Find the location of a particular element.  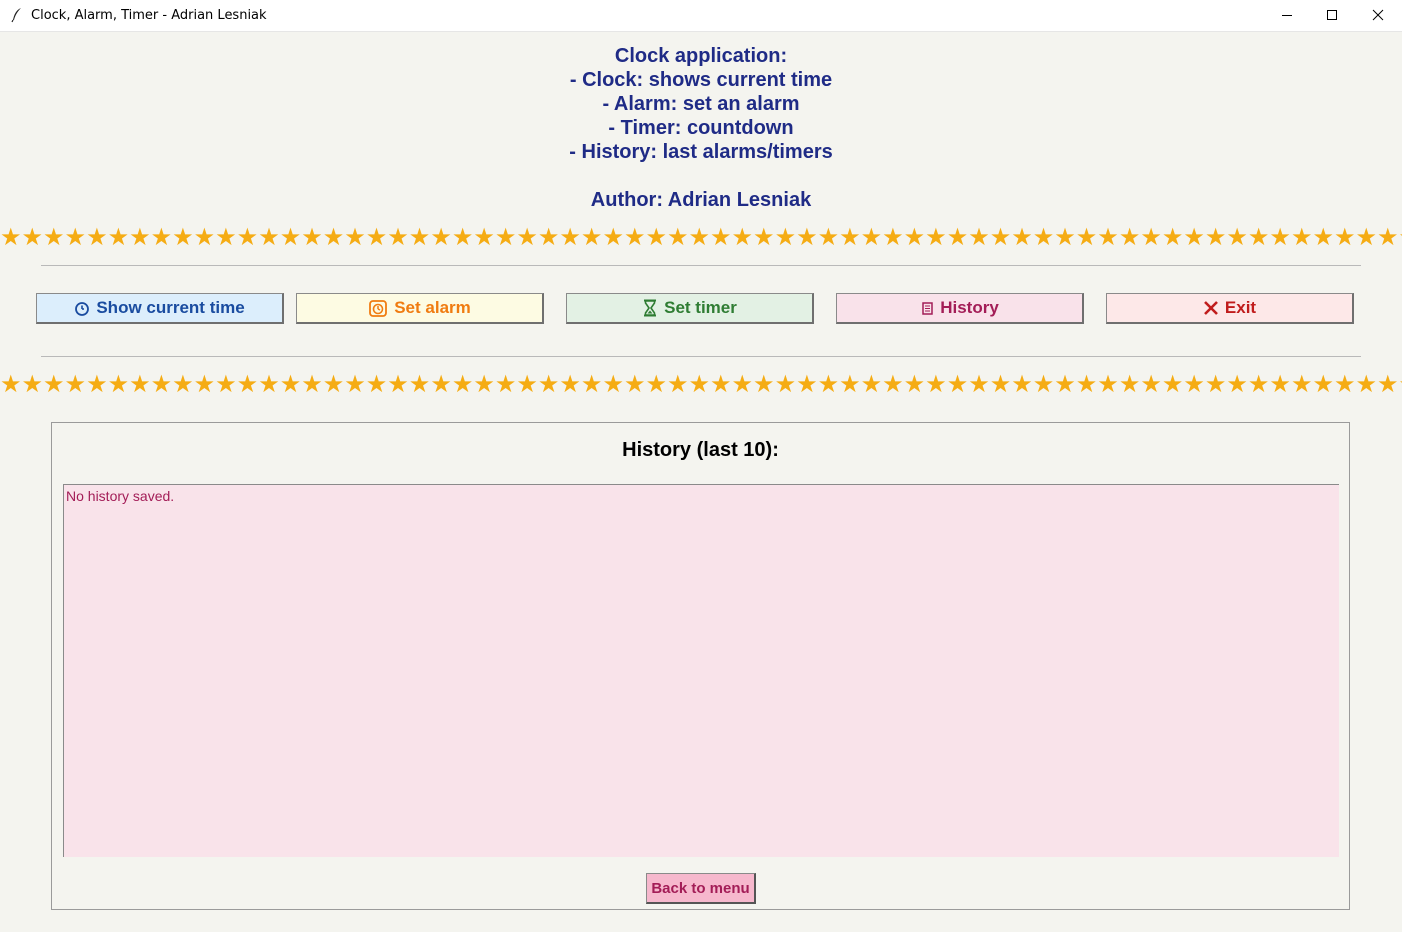

scroll-icon is located at coordinates (927, 308).